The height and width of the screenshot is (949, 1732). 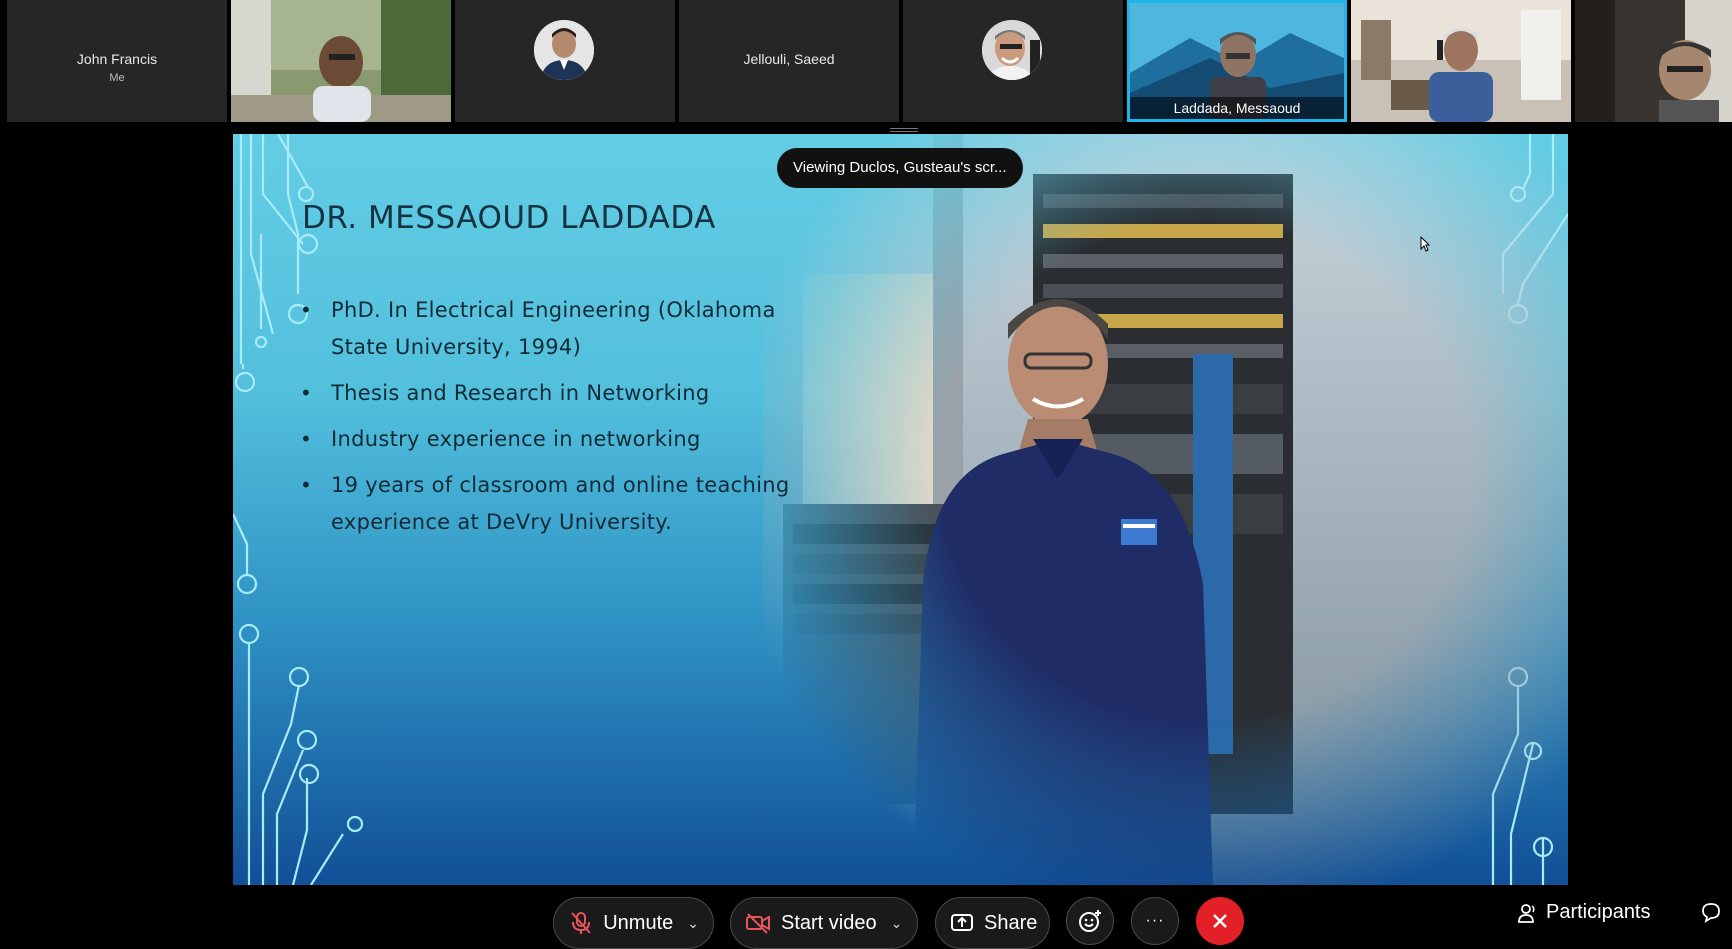 I want to click on active-speaker-name: Laddada, Messaoud, so click(x=1237, y=108).